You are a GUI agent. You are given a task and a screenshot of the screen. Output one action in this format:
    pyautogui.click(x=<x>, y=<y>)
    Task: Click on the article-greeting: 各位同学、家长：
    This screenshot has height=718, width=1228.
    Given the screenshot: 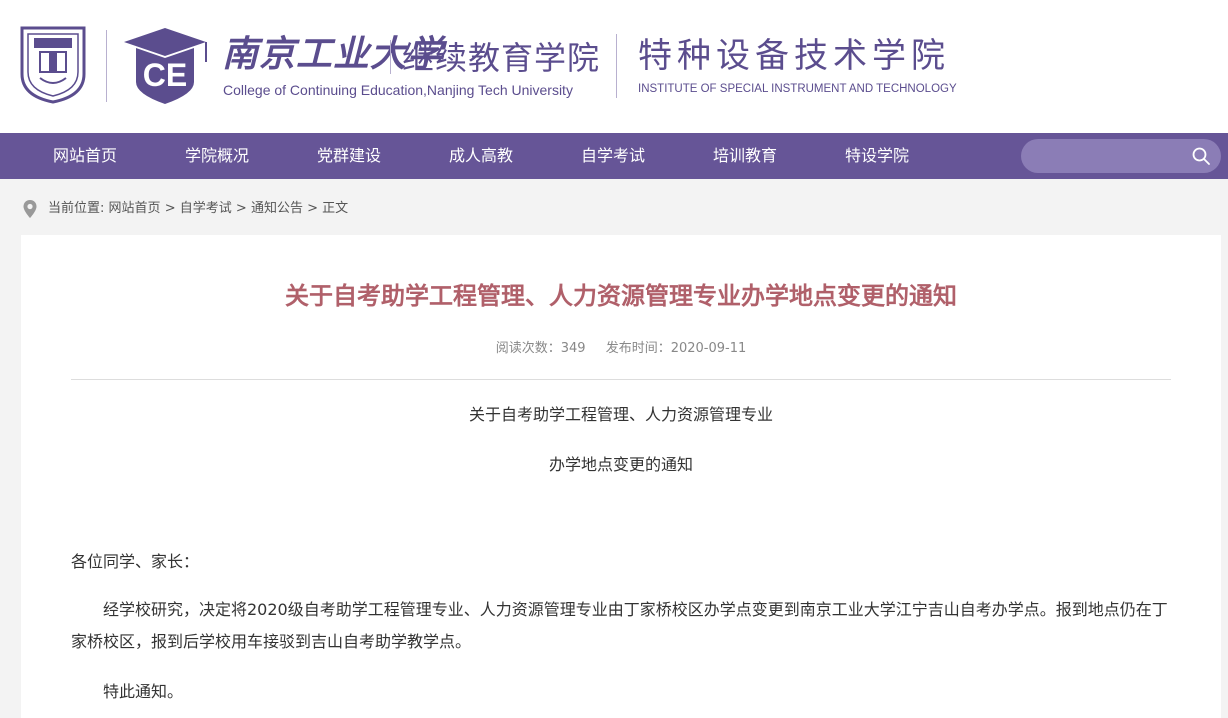 What is the action you would take?
    pyautogui.click(x=135, y=561)
    